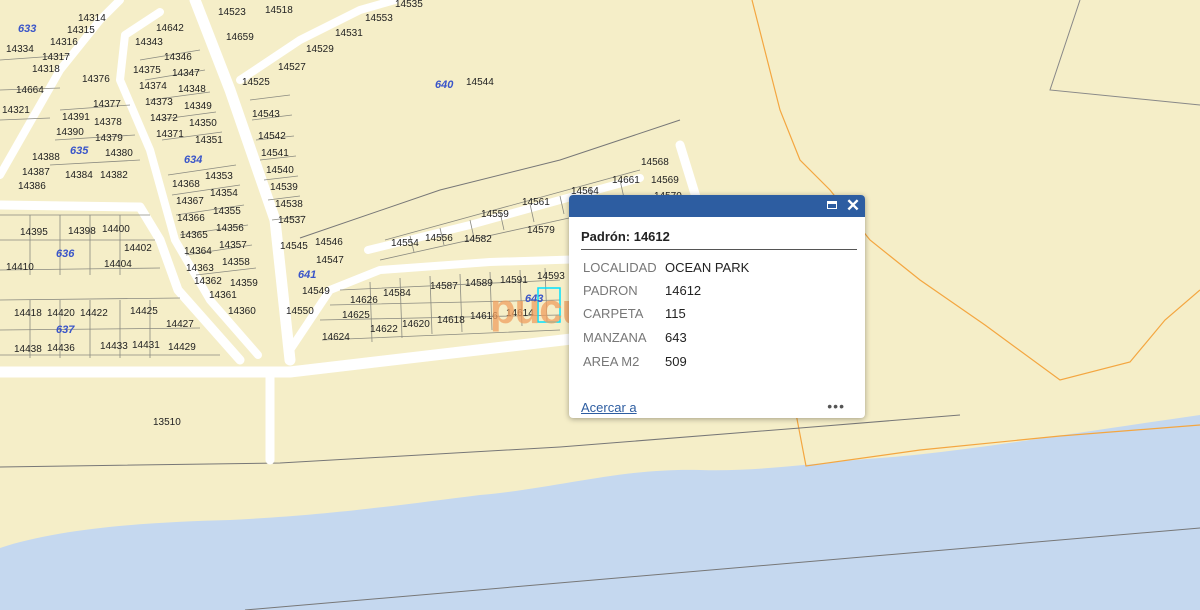 The image size is (1200, 610). I want to click on popup-header-bar: ✕, so click(717, 206).